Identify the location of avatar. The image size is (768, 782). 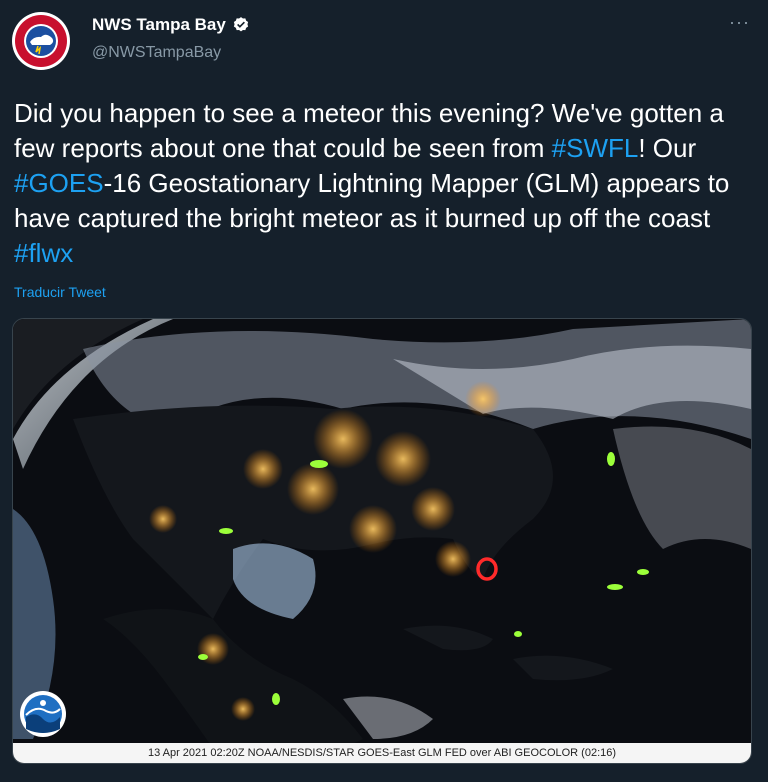
(41, 41).